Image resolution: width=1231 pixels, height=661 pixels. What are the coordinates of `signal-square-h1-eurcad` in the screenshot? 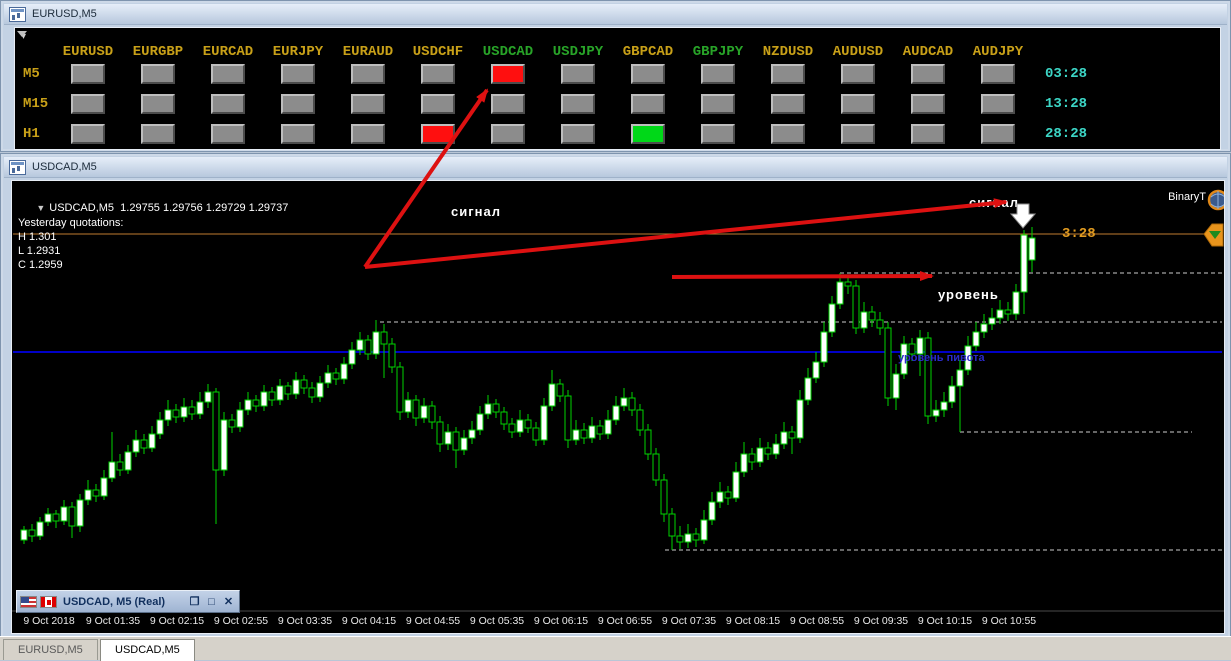 It's located at (228, 134).